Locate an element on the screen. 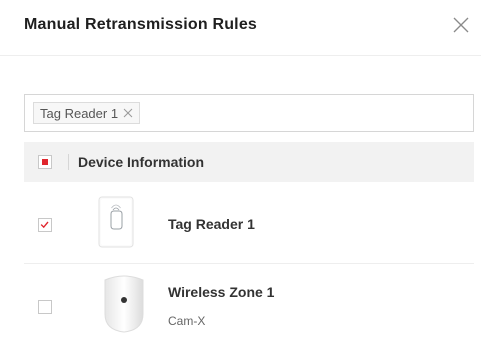  dialog-title: Manual Retransmission Rules is located at coordinates (141, 24).